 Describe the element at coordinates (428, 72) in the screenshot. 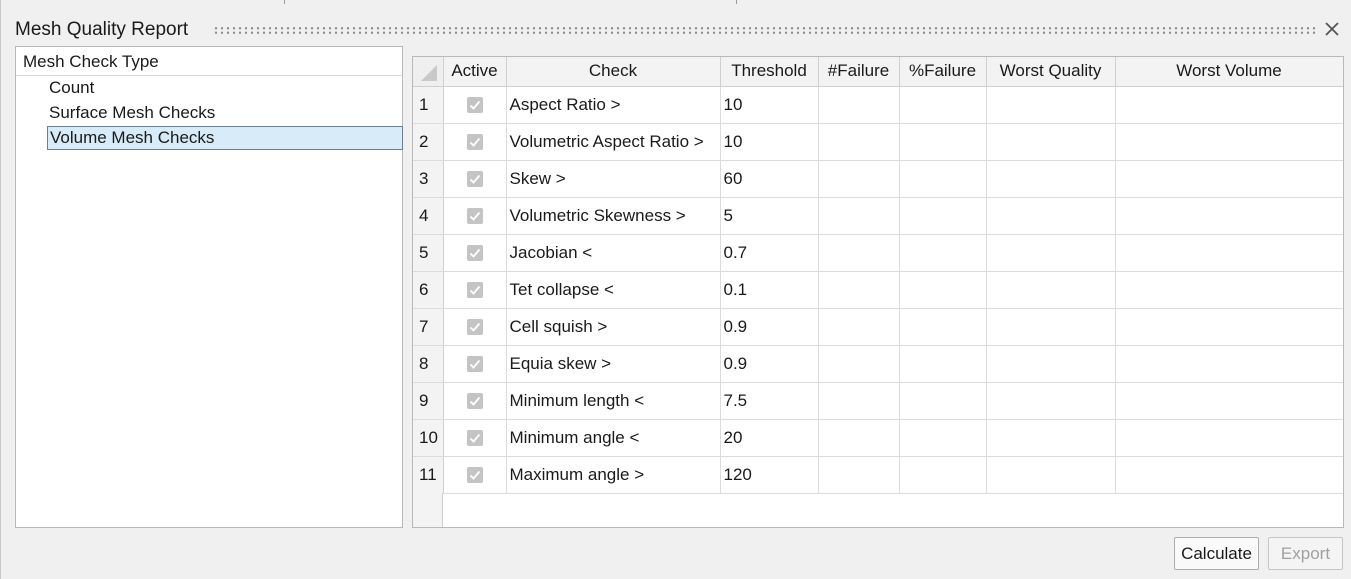

I see `select-all-corner` at that location.